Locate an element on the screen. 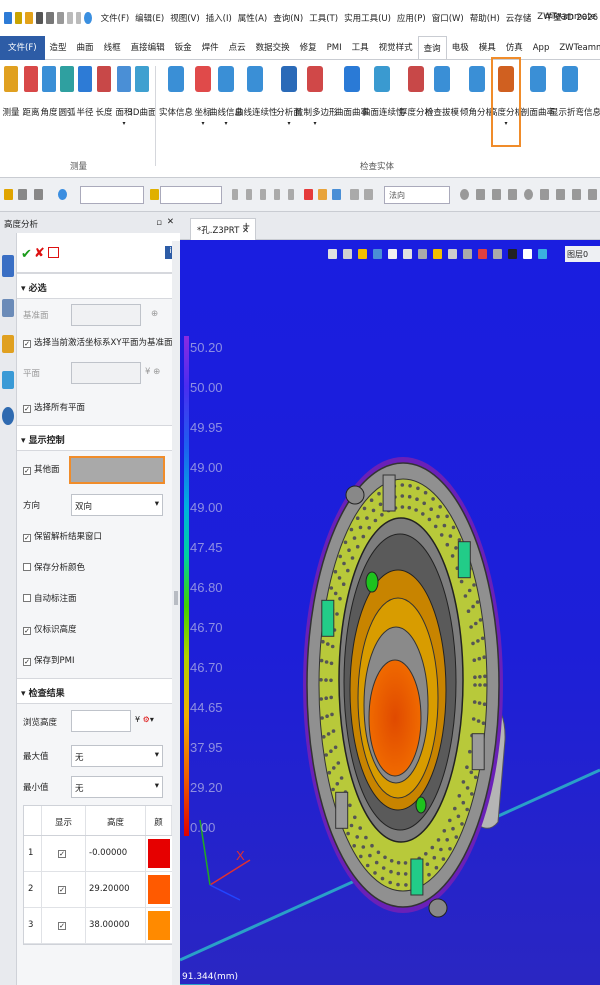  ribbon-button: 长度 is located at coordinates (104, 101).